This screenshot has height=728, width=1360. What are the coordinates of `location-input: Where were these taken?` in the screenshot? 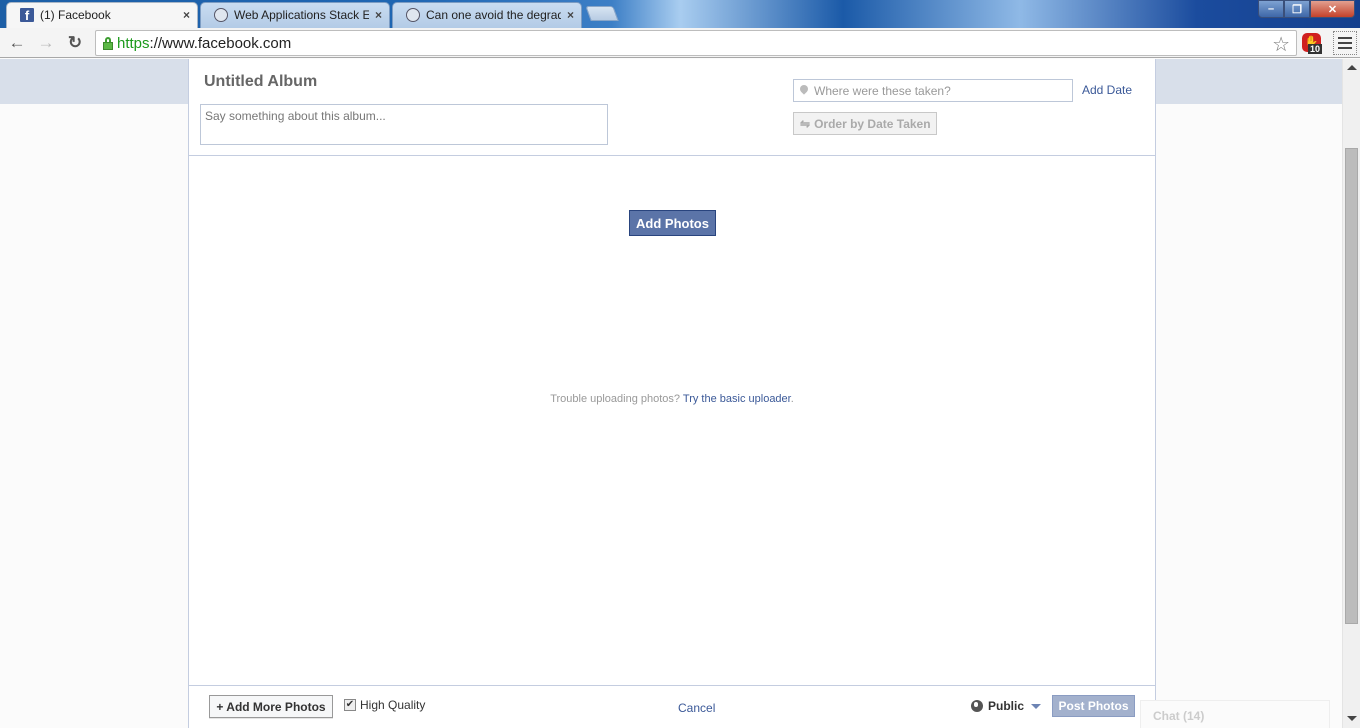 It's located at (933, 90).